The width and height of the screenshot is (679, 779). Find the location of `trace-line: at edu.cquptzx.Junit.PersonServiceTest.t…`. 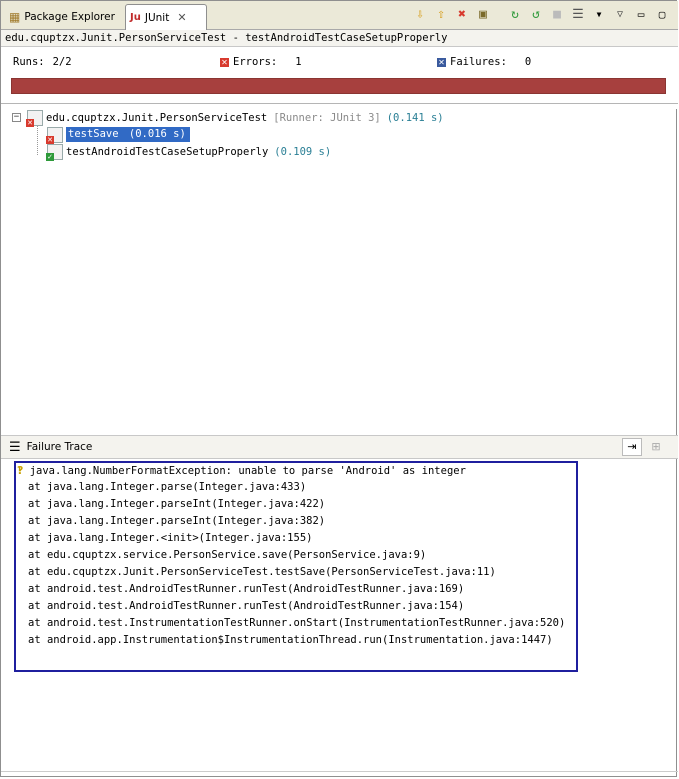

trace-line: at edu.cquptzx.Junit.PersonServiceTest.t… is located at coordinates (262, 572).